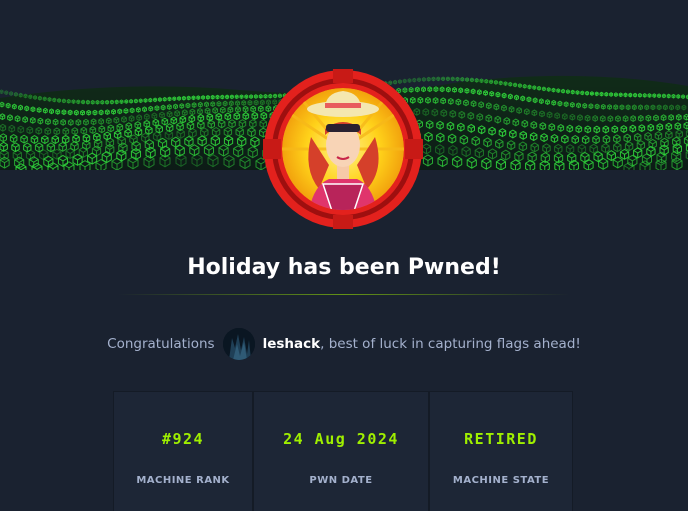 This screenshot has width=688, height=511. What do you see at coordinates (183, 480) in the screenshot?
I see `stat-label: MACHINE RANK` at bounding box center [183, 480].